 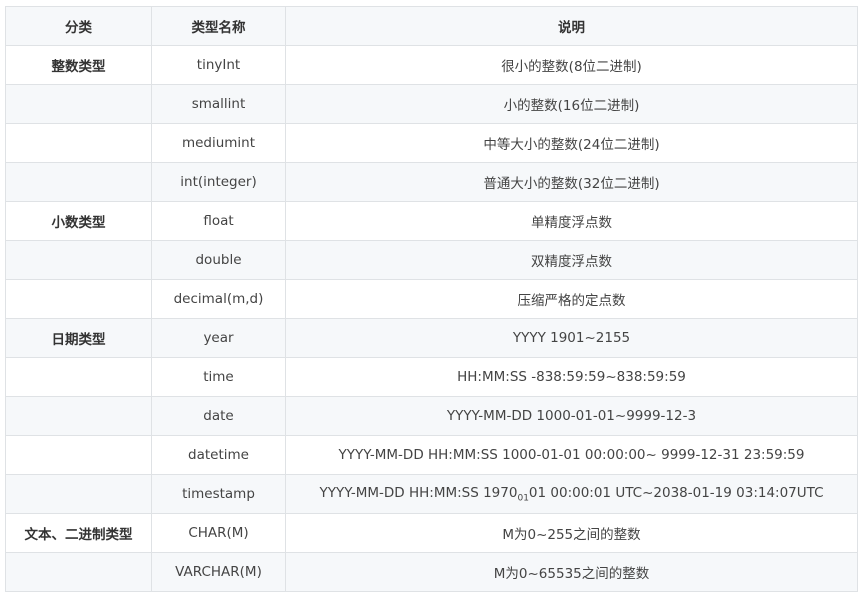 I want to click on description-cell: HH:MM:SS -838:59:59~838:59:59, so click(x=571, y=377).